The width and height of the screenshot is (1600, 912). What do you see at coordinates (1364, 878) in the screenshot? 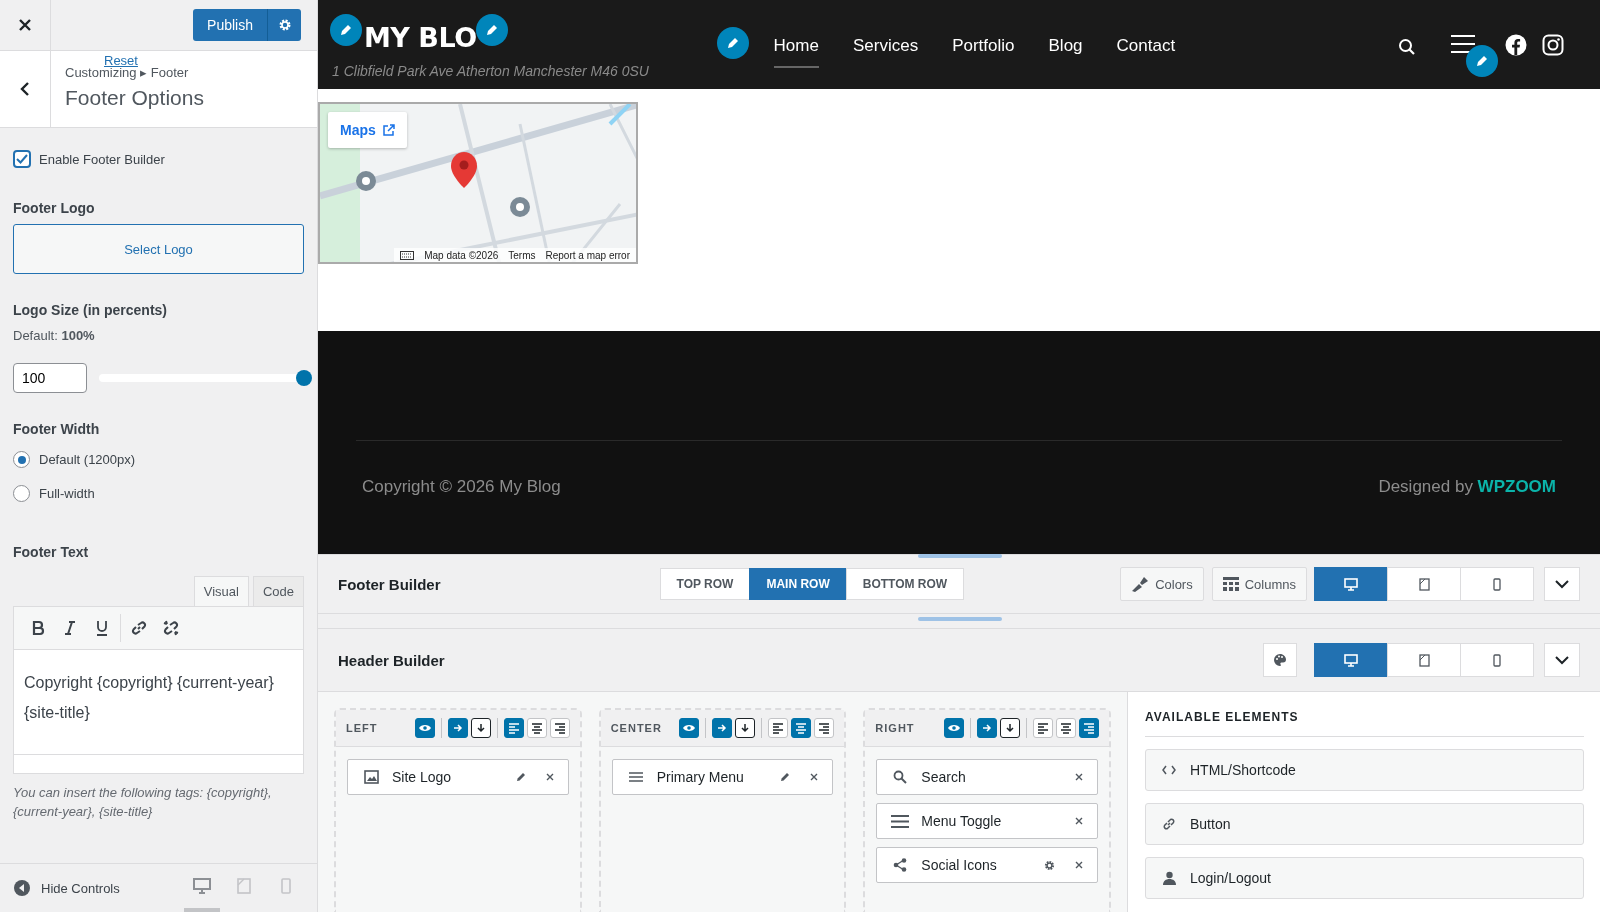
I see `available-element: Login/Logout` at bounding box center [1364, 878].